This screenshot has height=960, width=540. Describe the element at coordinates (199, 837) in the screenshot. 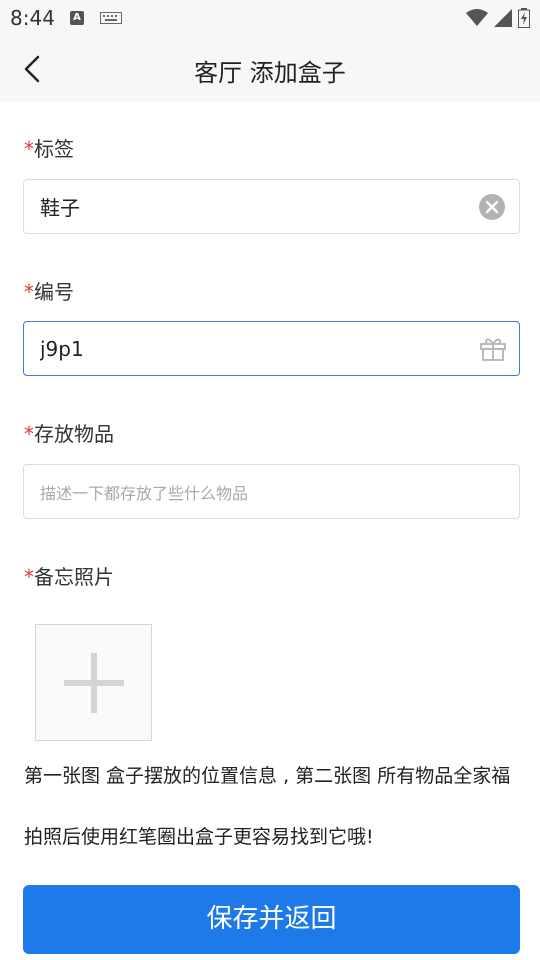

I see `photo-hint-line2: 拍照后使用红笔圈出盒子更容易找到它哦!` at that location.